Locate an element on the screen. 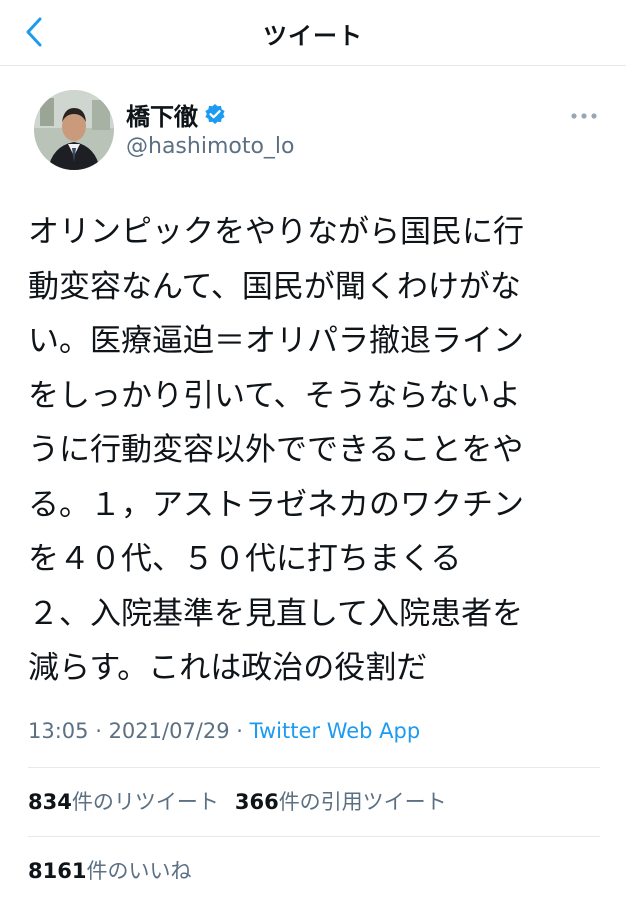 The width and height of the screenshot is (626, 900). page-title: ツイート is located at coordinates (313, 35).